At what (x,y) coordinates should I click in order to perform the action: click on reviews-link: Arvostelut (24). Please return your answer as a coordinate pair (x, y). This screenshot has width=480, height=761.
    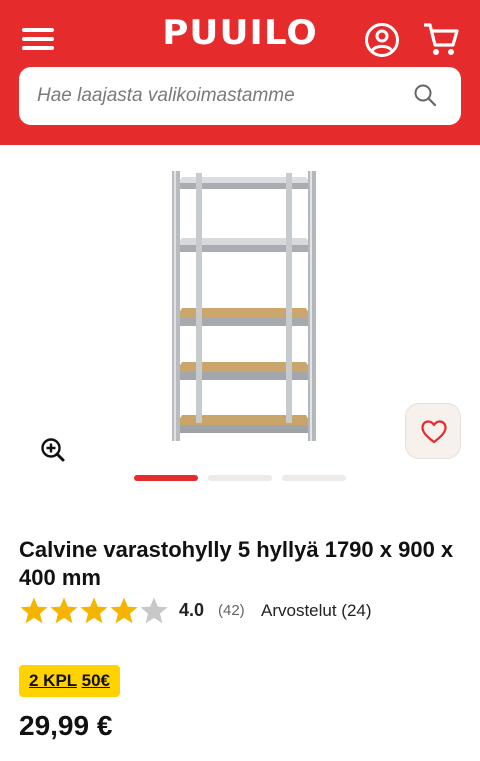
    Looking at the image, I should click on (316, 611).